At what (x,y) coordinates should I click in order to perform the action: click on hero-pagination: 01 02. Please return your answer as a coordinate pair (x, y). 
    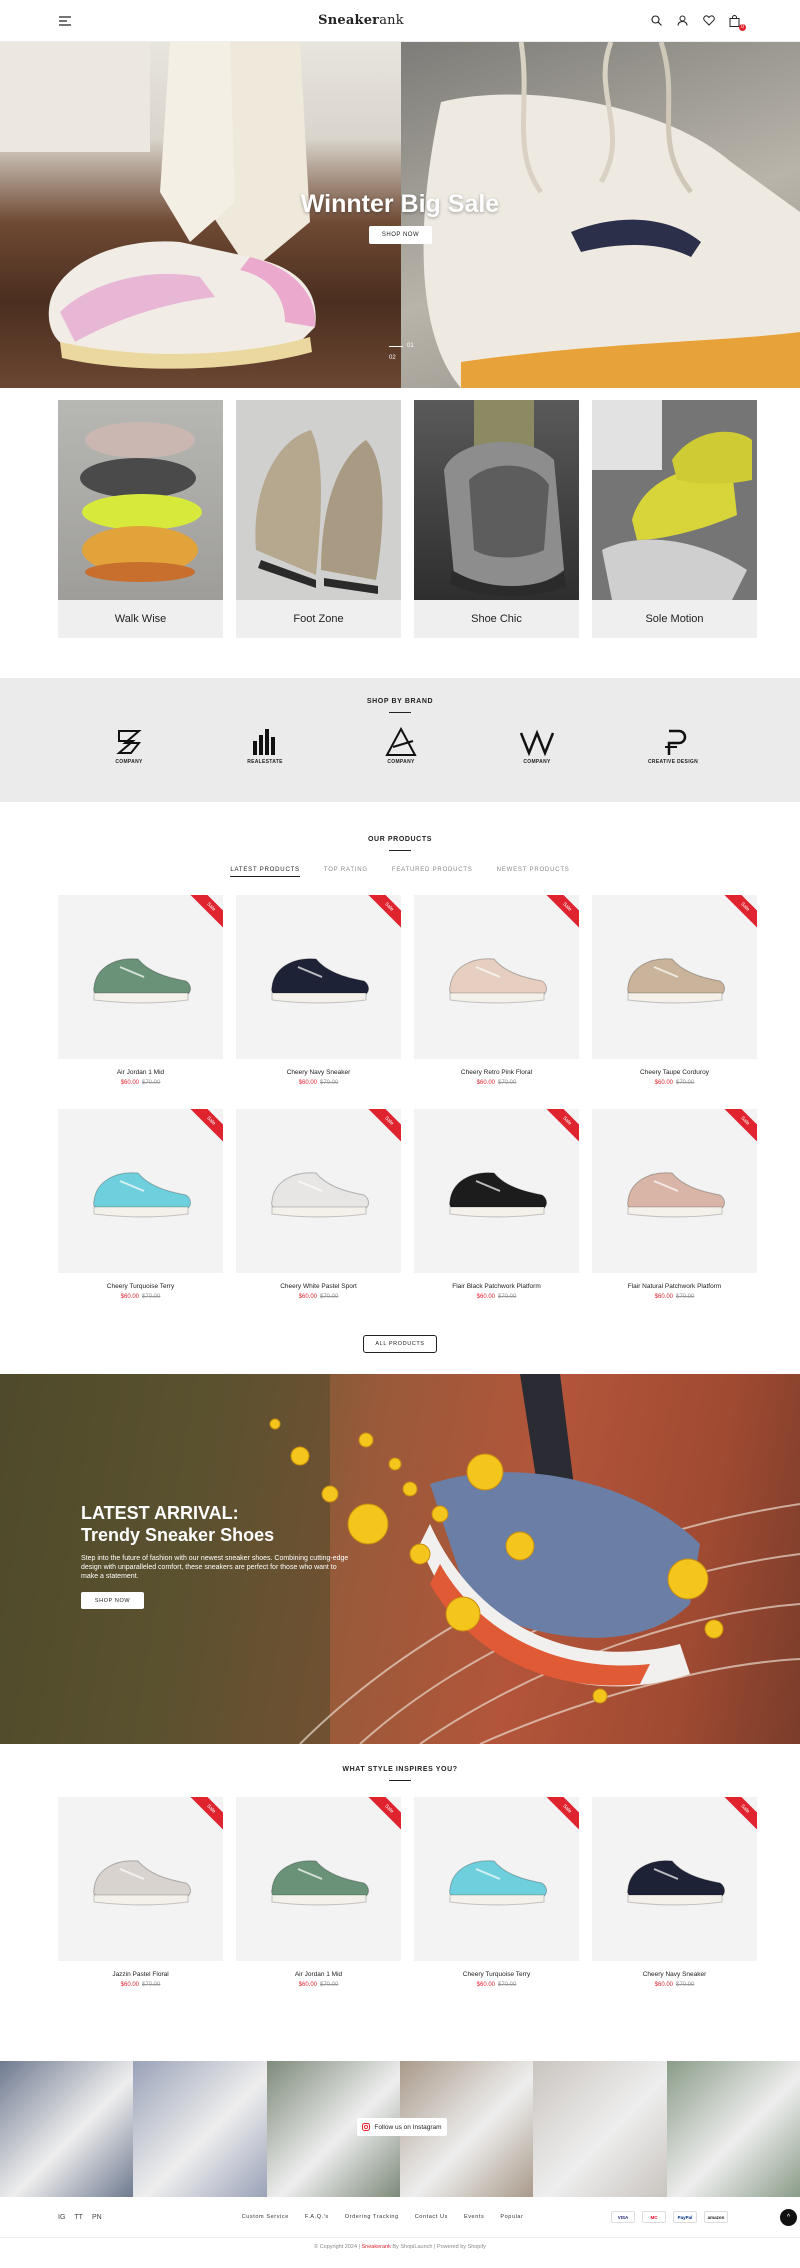
    Looking at the image, I should click on (401, 355).